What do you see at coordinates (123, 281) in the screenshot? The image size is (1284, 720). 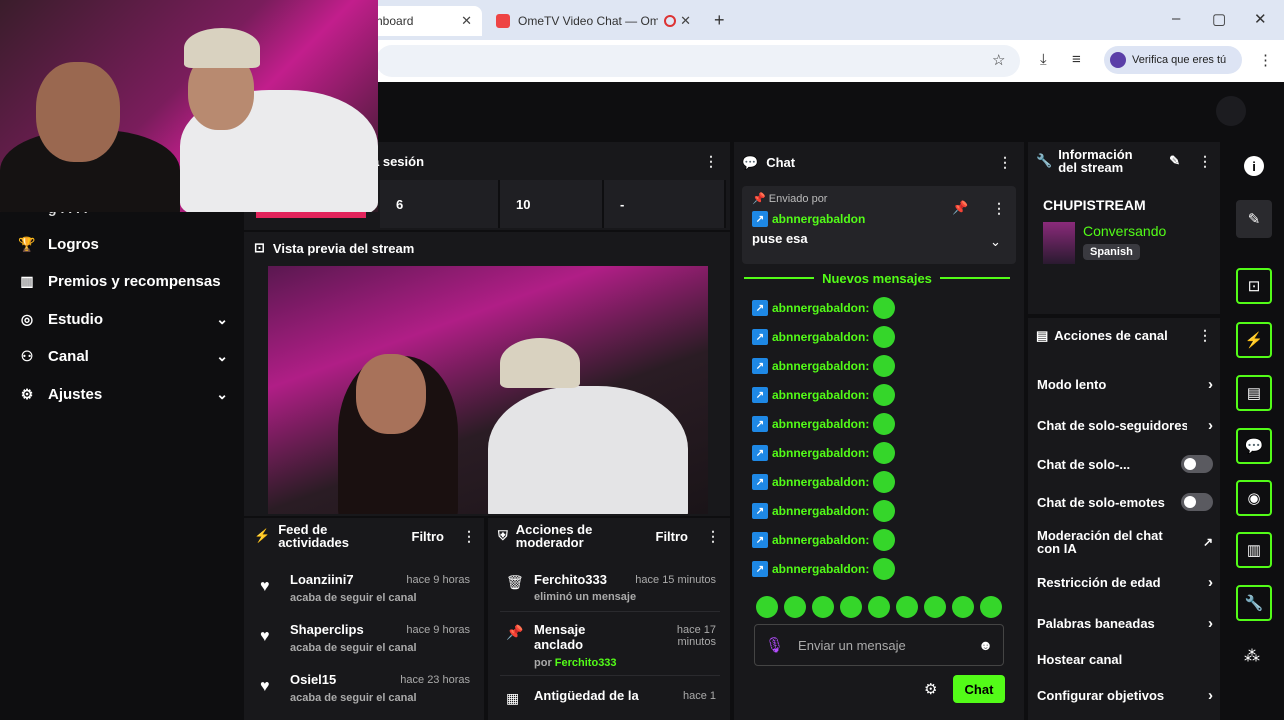 I see `sidebar-item-premios: ▥ Premios y recompensas` at bounding box center [123, 281].